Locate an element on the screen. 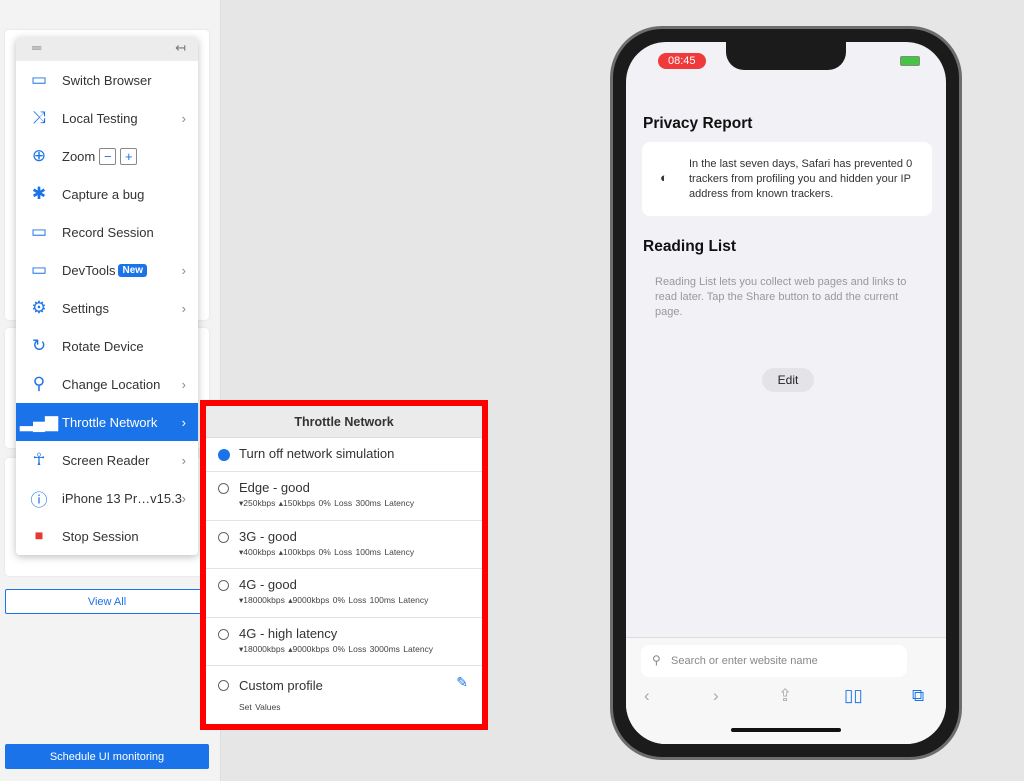 The height and width of the screenshot is (781, 1024). menu-item-local-testing: ⤨ Local Testing › is located at coordinates (107, 118).